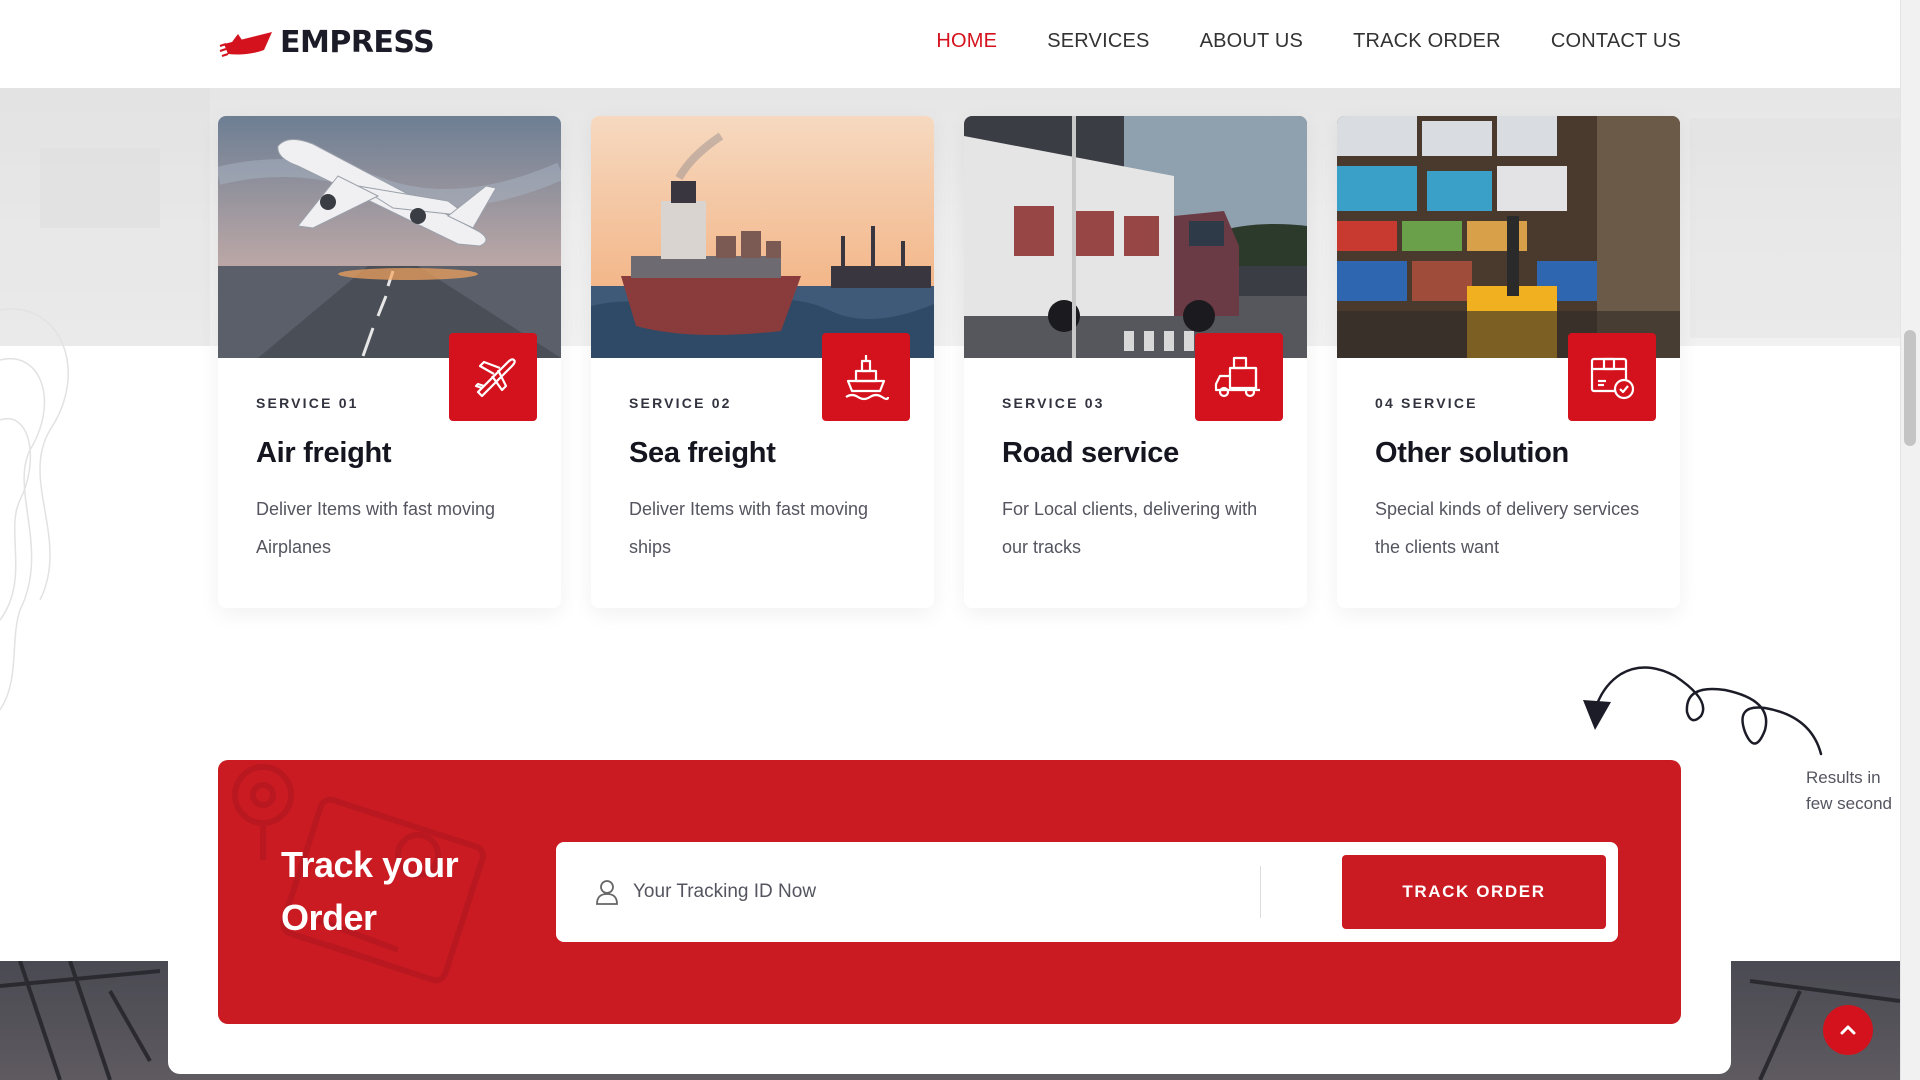  What do you see at coordinates (1426, 403) in the screenshot?
I see `service-tag: 04 SERVICE` at bounding box center [1426, 403].